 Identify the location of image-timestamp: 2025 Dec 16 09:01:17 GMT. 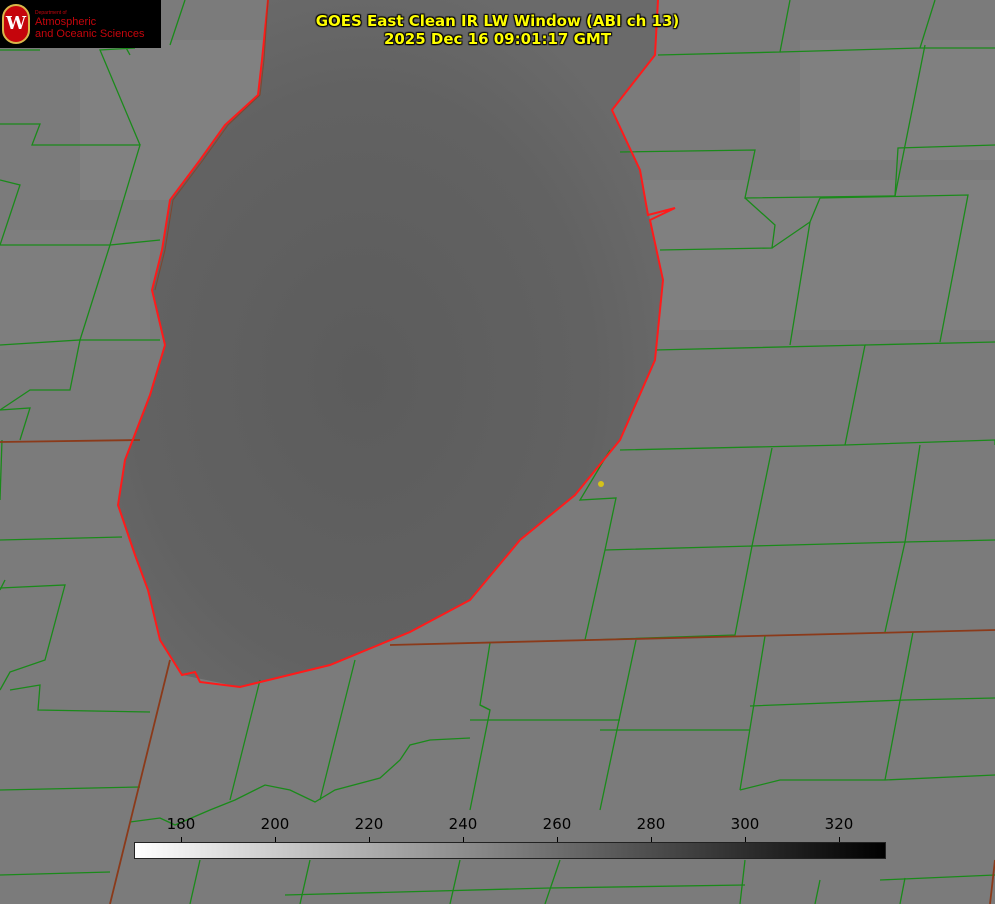
(497, 39).